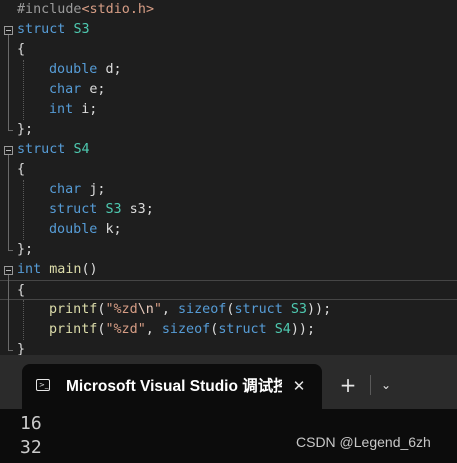 This screenshot has height=463, width=457. I want to click on escape-sequence: \n, so click(145, 309).